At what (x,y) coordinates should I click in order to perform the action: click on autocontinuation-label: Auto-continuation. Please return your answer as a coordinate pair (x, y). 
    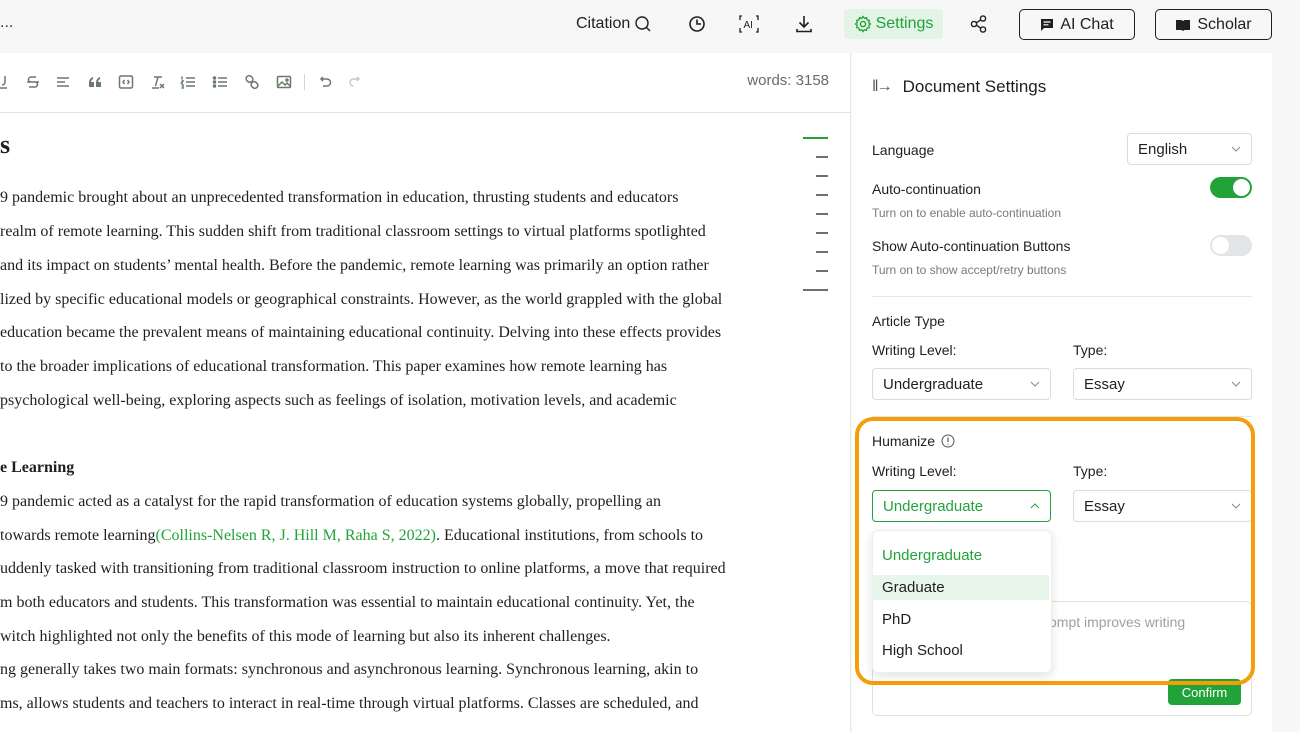
    Looking at the image, I should click on (926, 189).